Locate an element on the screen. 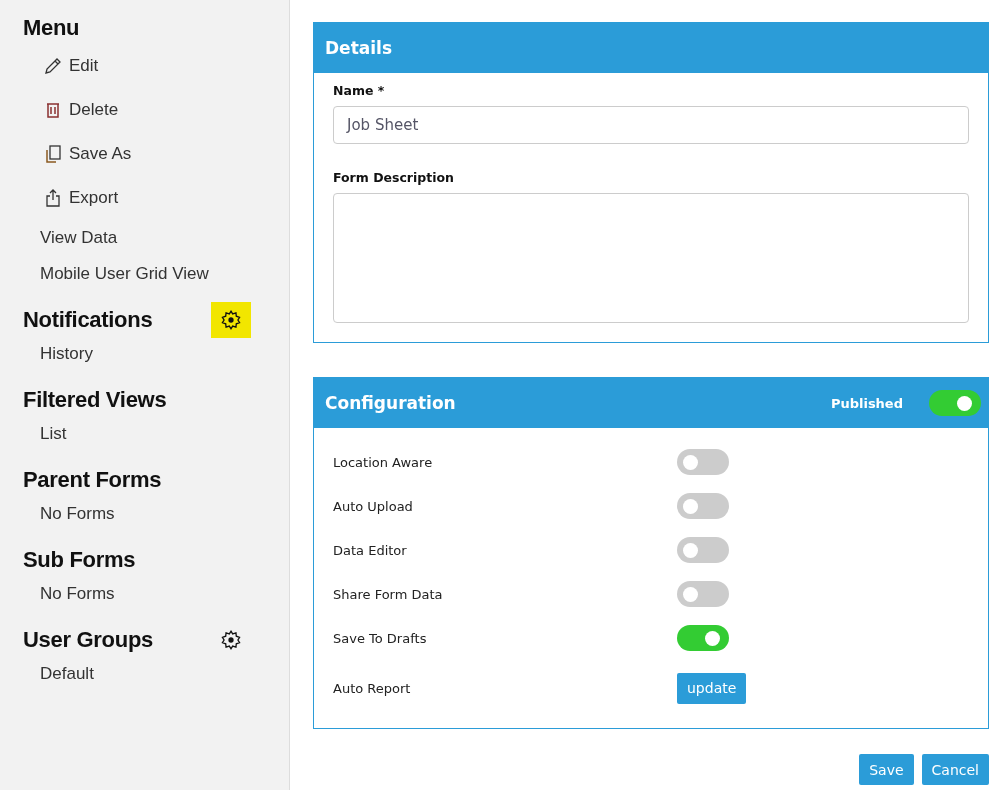  menu-link: List is located at coordinates (53, 434).